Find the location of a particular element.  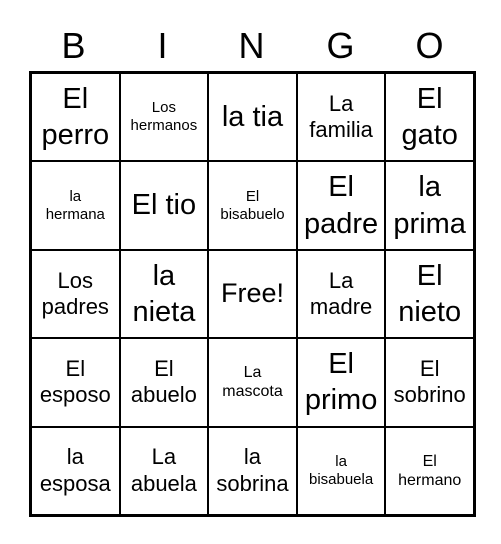

bingo-cell: Los padres is located at coordinates (75, 294).